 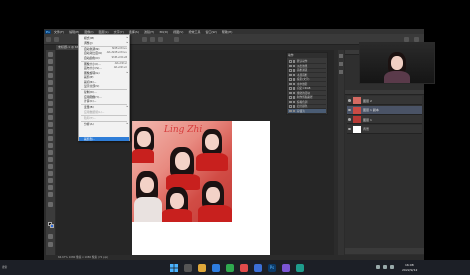 What do you see at coordinates (272, 267) in the screenshot?
I see `photoshop-taskbar-icon: Ps` at bounding box center [272, 267].